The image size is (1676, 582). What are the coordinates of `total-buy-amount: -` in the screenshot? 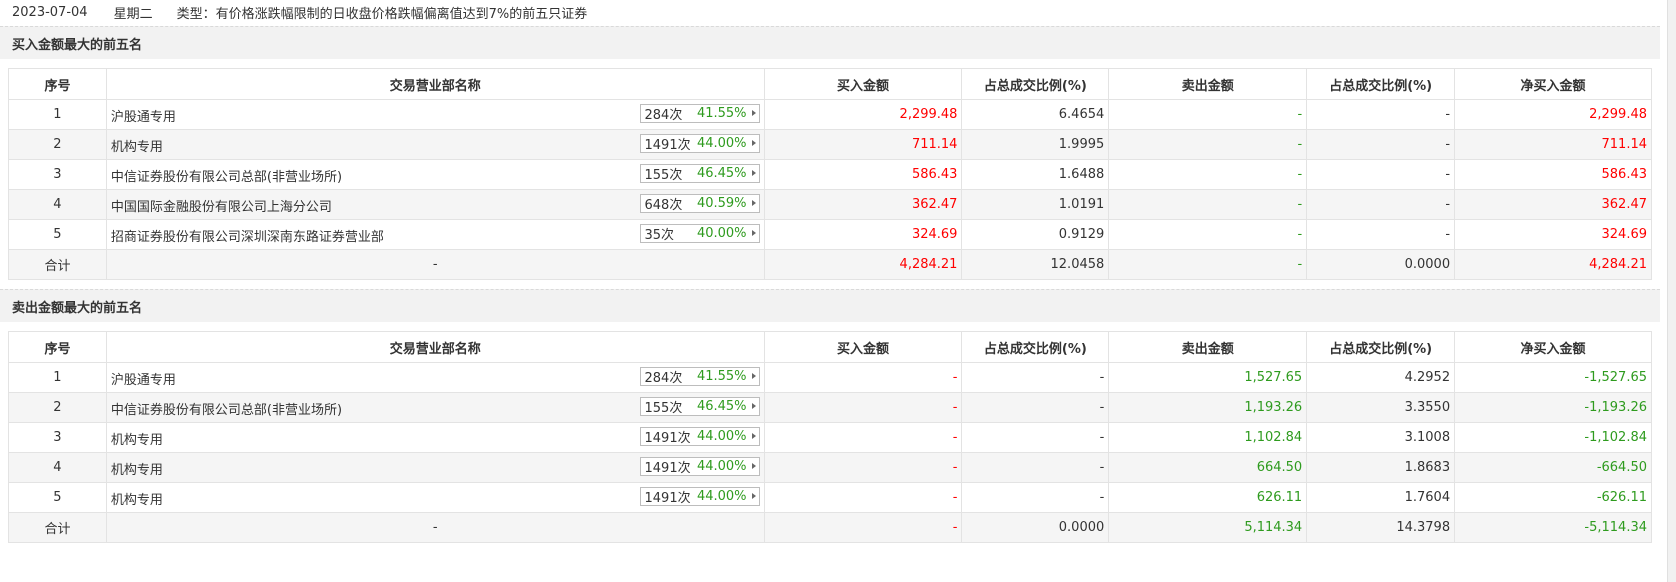 It's located at (863, 527).